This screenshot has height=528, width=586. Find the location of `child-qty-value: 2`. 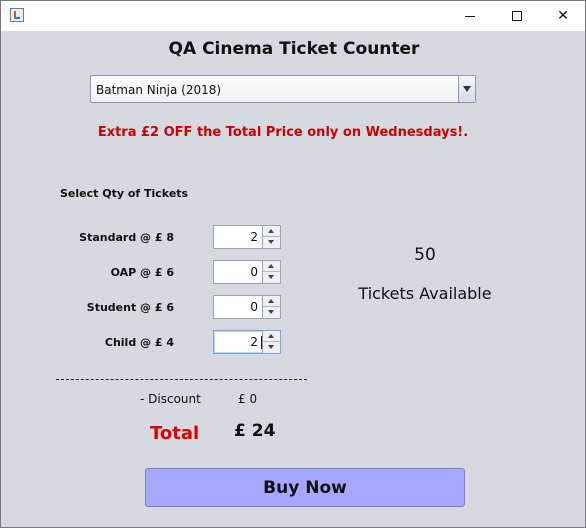

child-qty-value: 2 is located at coordinates (238, 342).